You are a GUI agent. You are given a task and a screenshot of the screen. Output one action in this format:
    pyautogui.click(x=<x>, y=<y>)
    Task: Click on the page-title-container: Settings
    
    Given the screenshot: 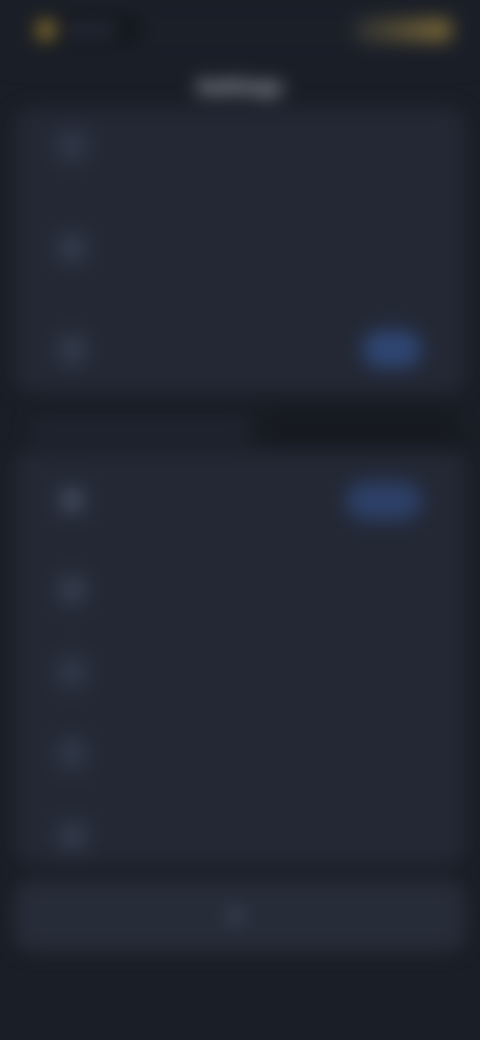 What is the action you would take?
    pyautogui.click(x=240, y=87)
    